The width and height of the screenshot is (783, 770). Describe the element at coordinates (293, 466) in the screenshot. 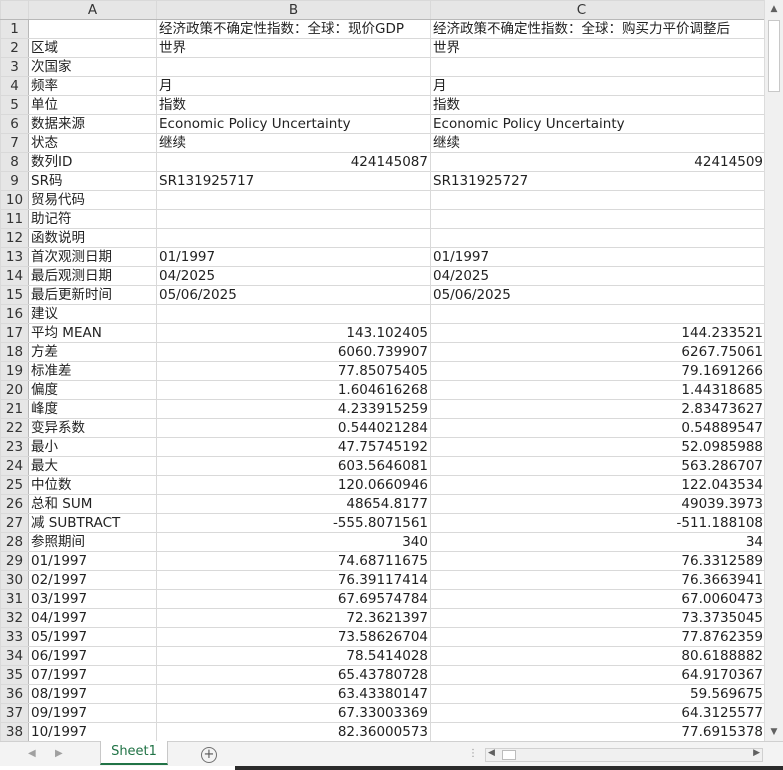

I see `cell-b: 603.5646081` at that location.